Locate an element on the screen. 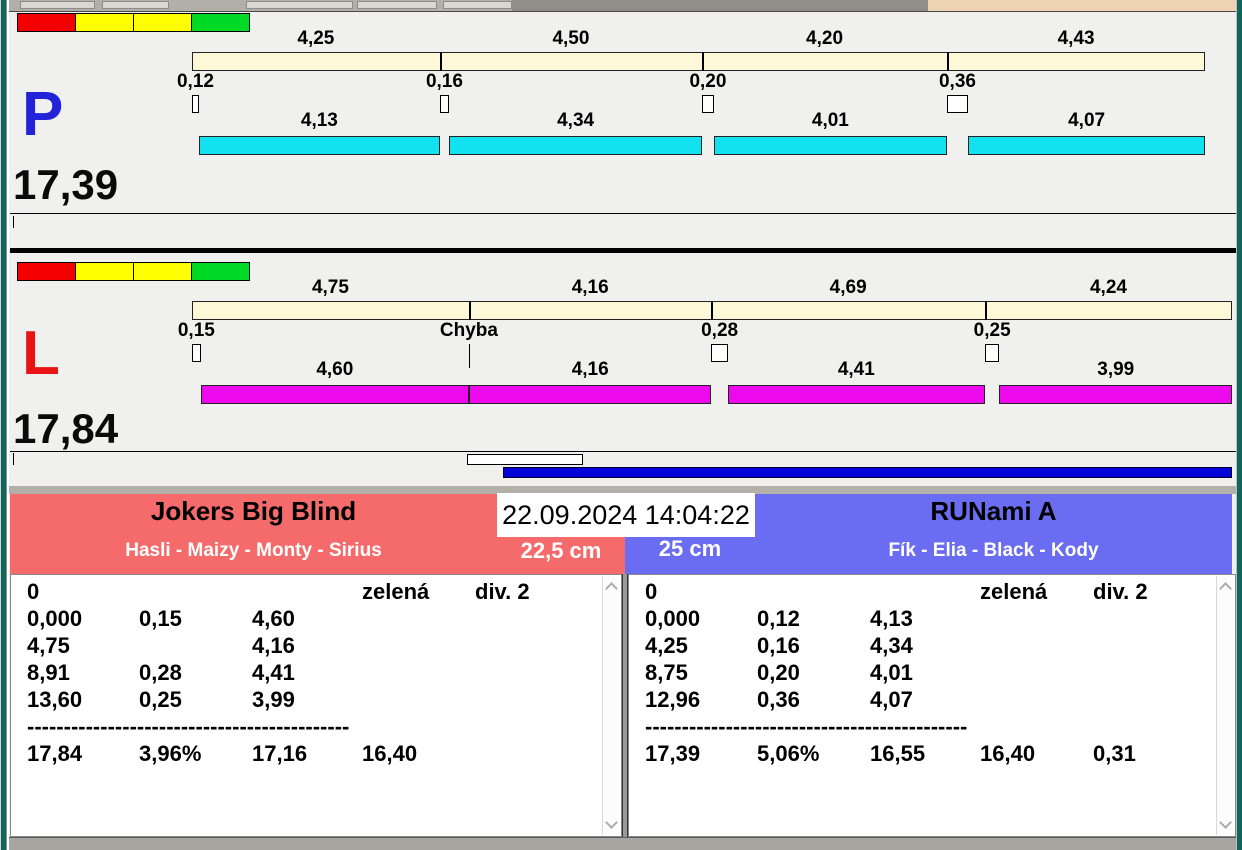 The height and width of the screenshot is (850, 1242). table-cell: 0,12 is located at coordinates (778, 618).